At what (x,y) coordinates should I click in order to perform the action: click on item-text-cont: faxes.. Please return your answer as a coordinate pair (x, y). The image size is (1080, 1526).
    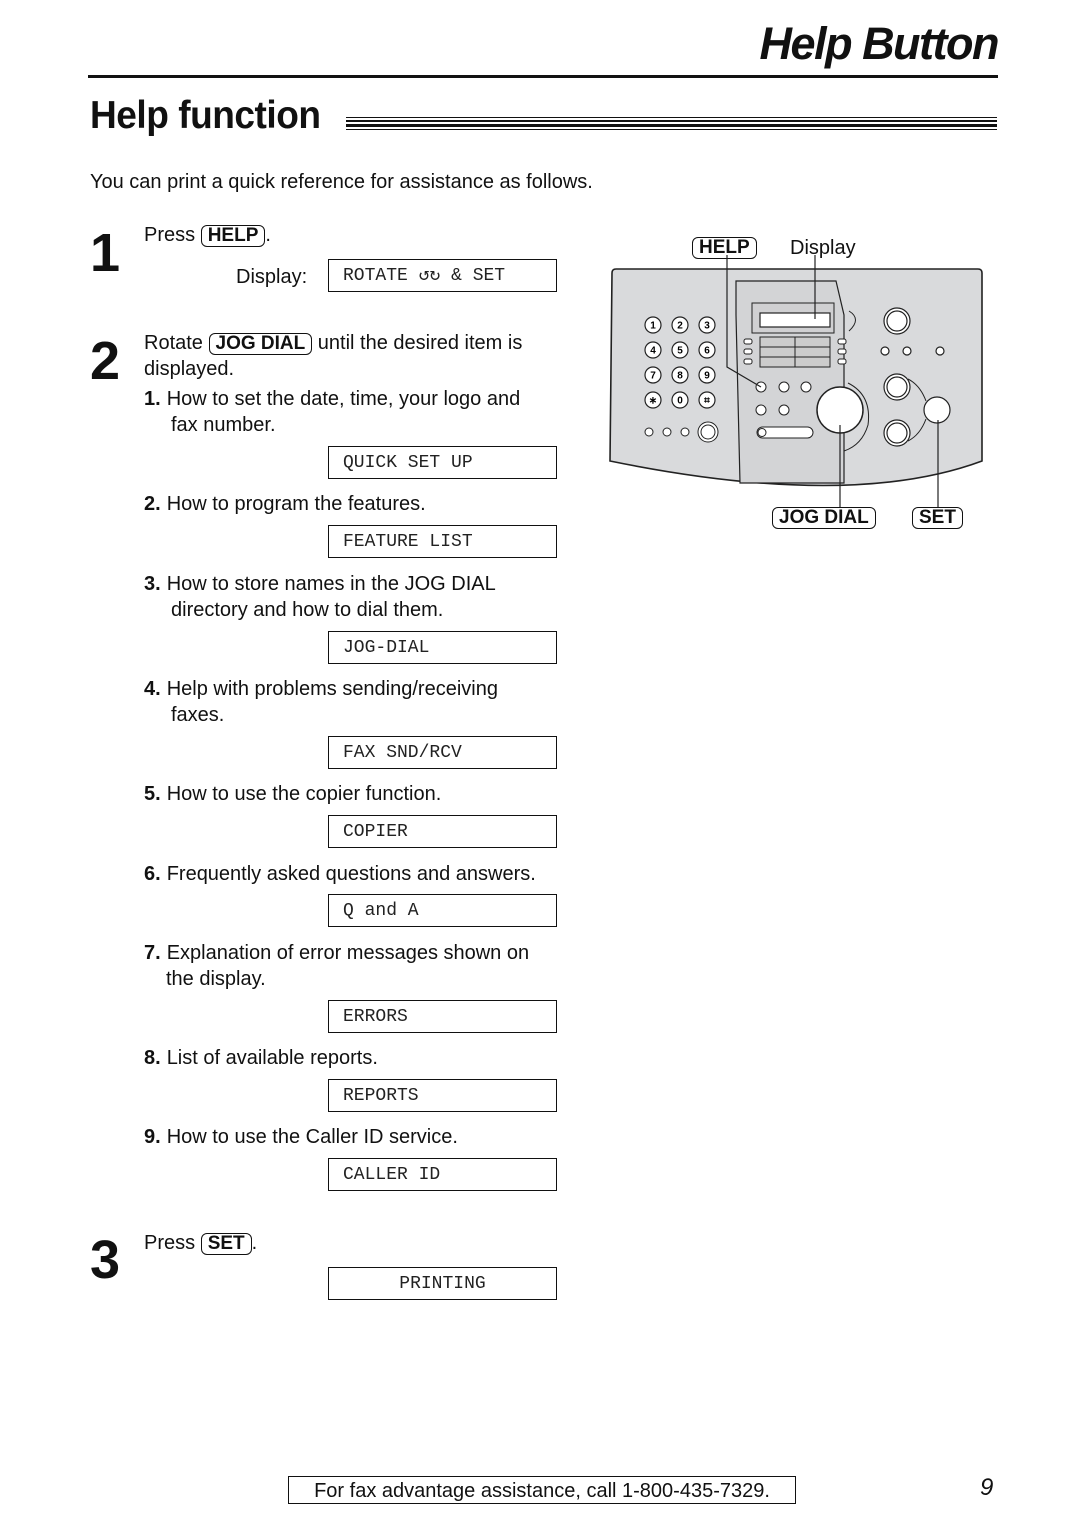
    Looking at the image, I should click on (198, 715).